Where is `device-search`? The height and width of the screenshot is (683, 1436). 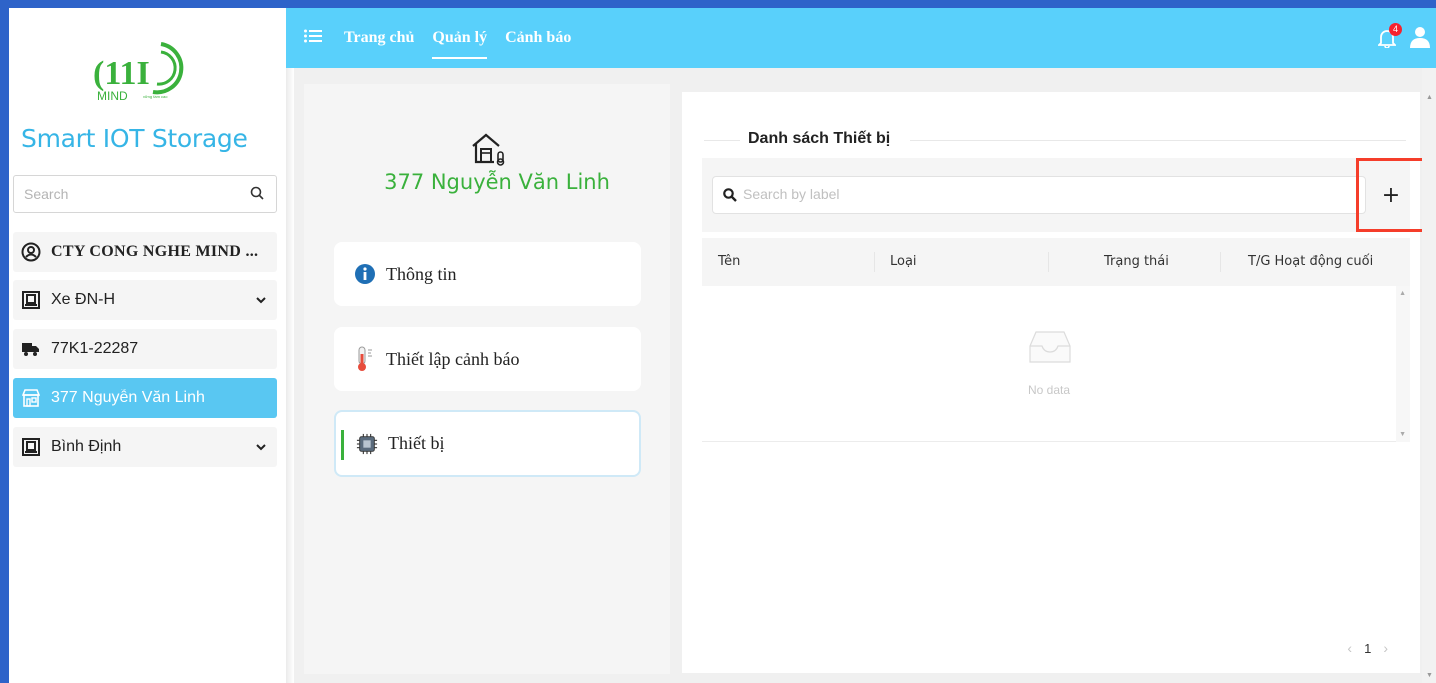 device-search is located at coordinates (1039, 195).